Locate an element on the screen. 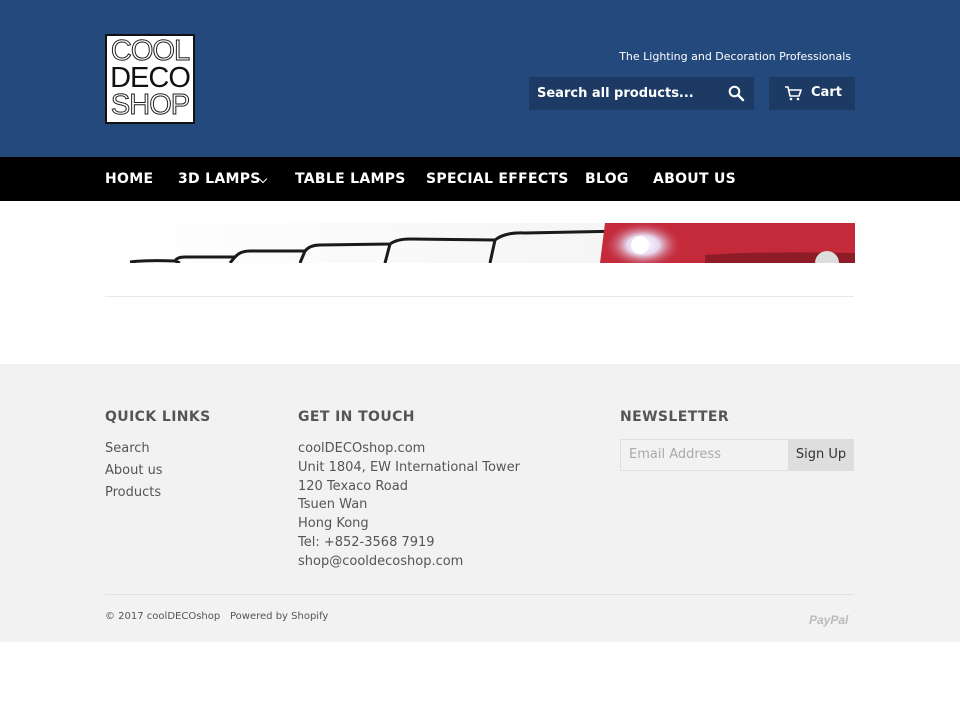 The width and height of the screenshot is (960, 720). contact-phone: Tel: +852-3568 7919 is located at coordinates (366, 542).